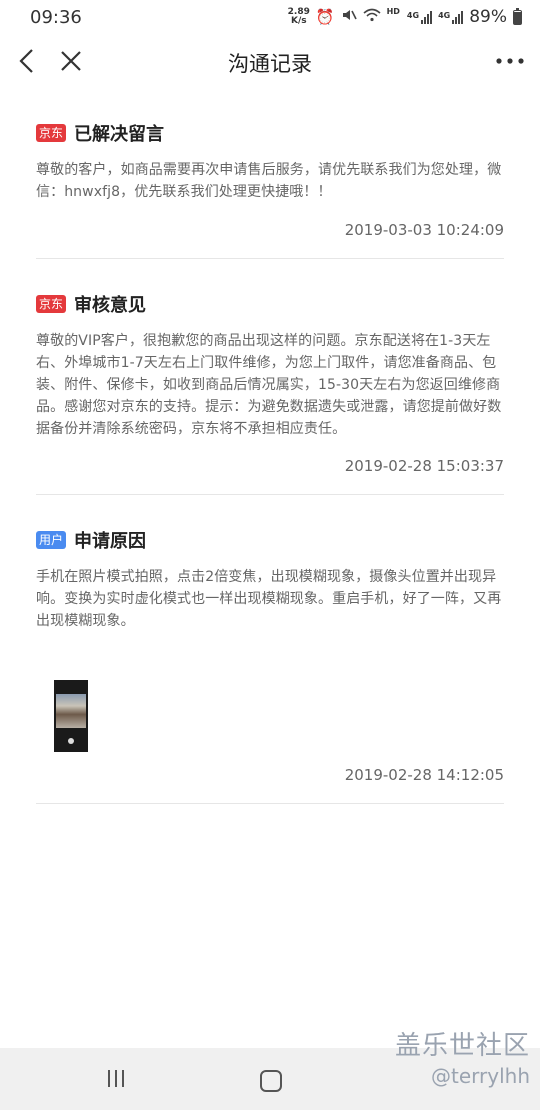 This screenshot has height=1110, width=540. I want to click on network-speed-unit: K/s, so click(298, 21).